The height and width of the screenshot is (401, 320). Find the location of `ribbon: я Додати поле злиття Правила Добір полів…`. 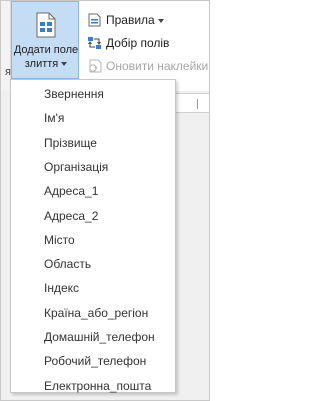

ribbon: я Додати поле злиття Правила Добір полів… is located at coordinates (105, 46).